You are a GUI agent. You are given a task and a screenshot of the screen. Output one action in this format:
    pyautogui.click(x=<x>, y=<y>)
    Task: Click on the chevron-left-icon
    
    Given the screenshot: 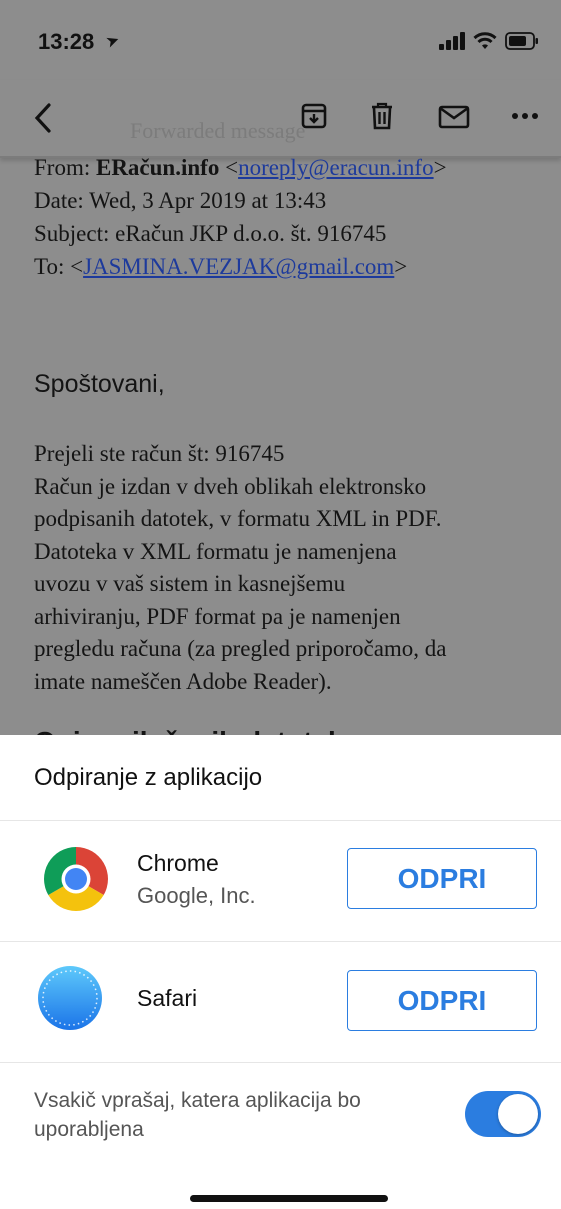 What is the action you would take?
    pyautogui.click(x=42, y=118)
    